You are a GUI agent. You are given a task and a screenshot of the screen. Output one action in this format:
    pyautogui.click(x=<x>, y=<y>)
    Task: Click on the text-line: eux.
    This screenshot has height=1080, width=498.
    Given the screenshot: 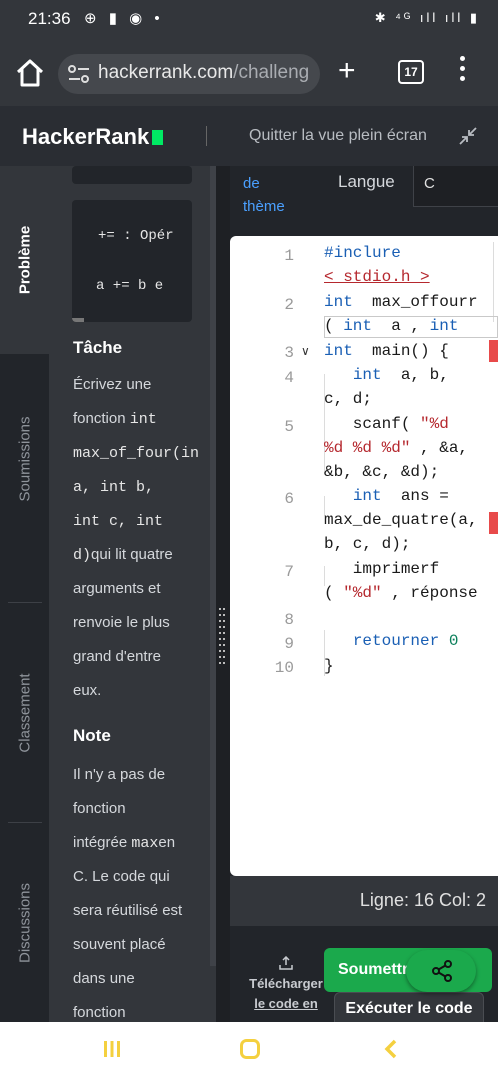 What is the action you would take?
    pyautogui.click(x=87, y=690)
    